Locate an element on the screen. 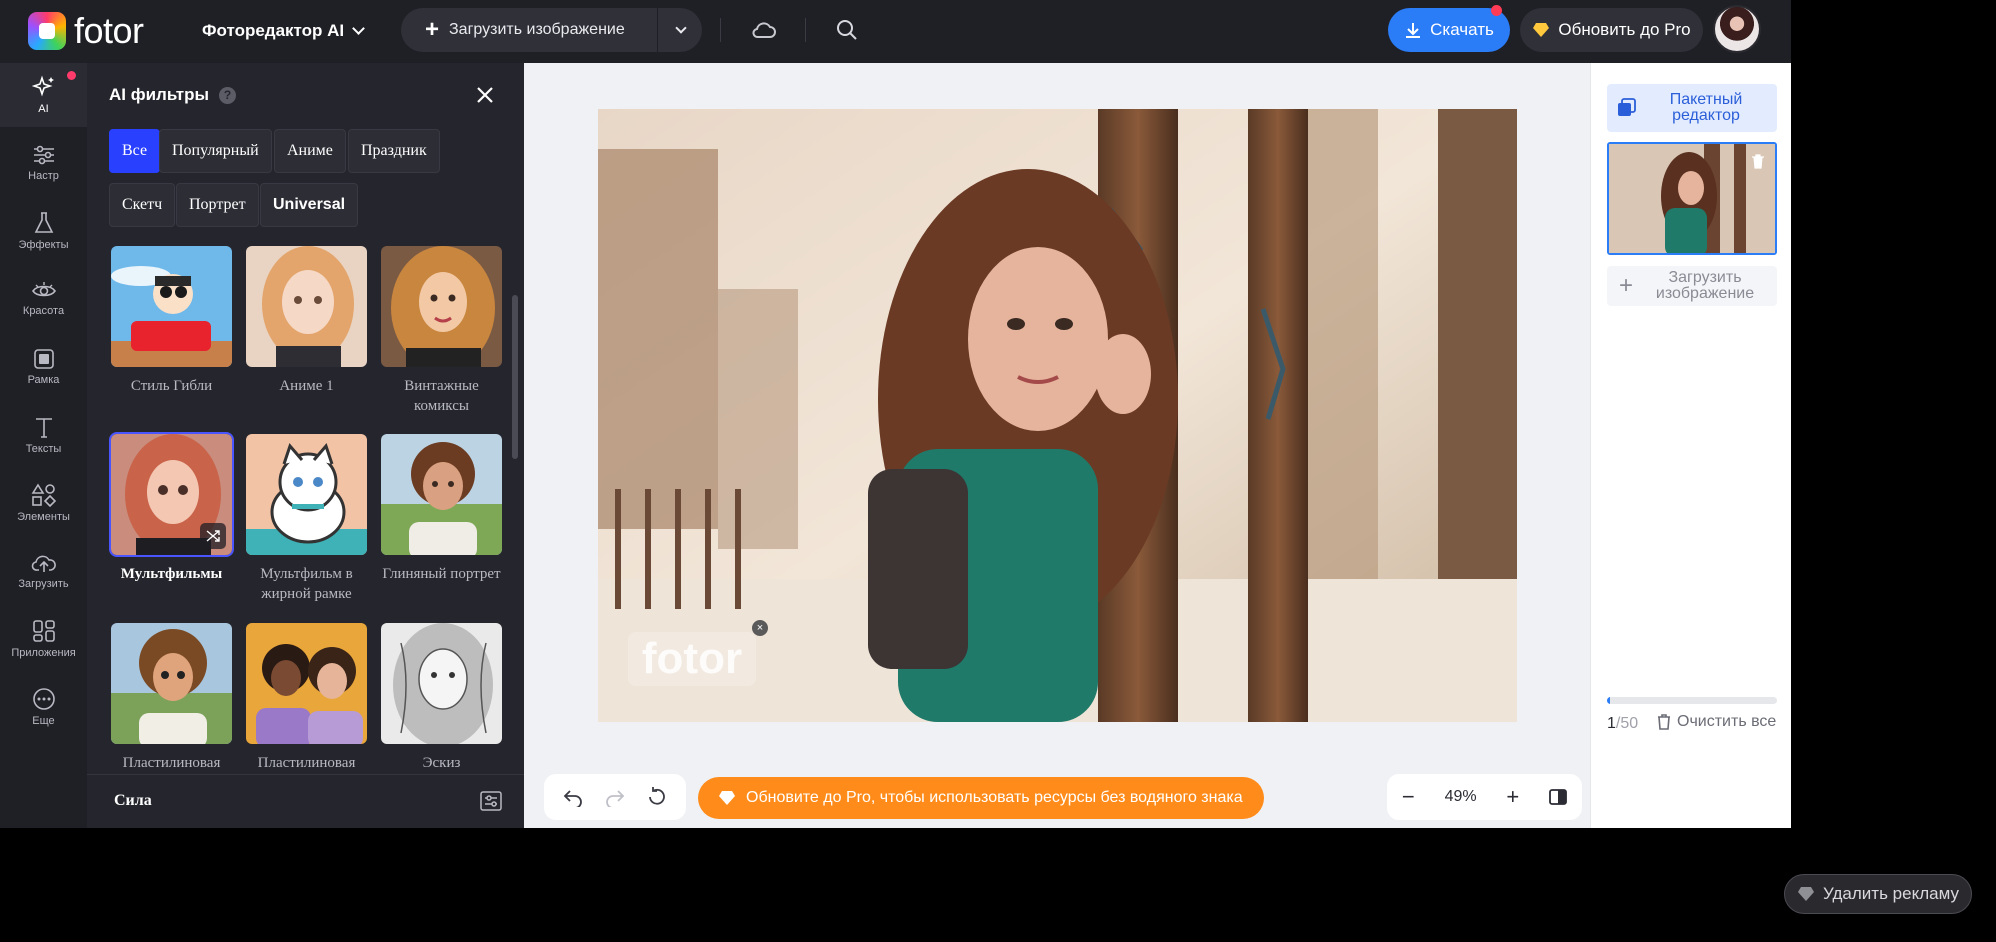 Image resolution: width=1996 pixels, height=942 pixels. upload-button-group: + Загрузить изображение is located at coordinates (551, 30).